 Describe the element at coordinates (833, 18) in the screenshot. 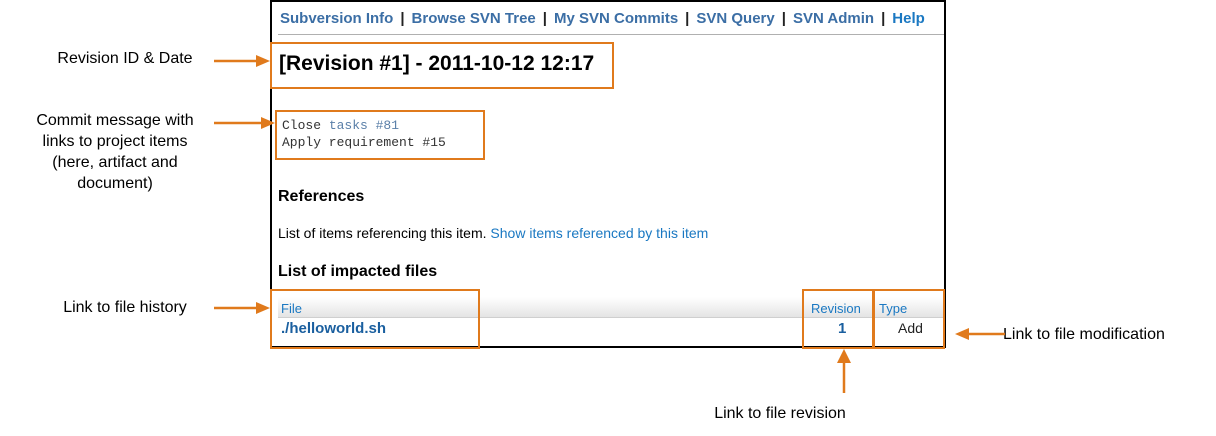

I see `nav-svn-admin: SVN Admin` at that location.